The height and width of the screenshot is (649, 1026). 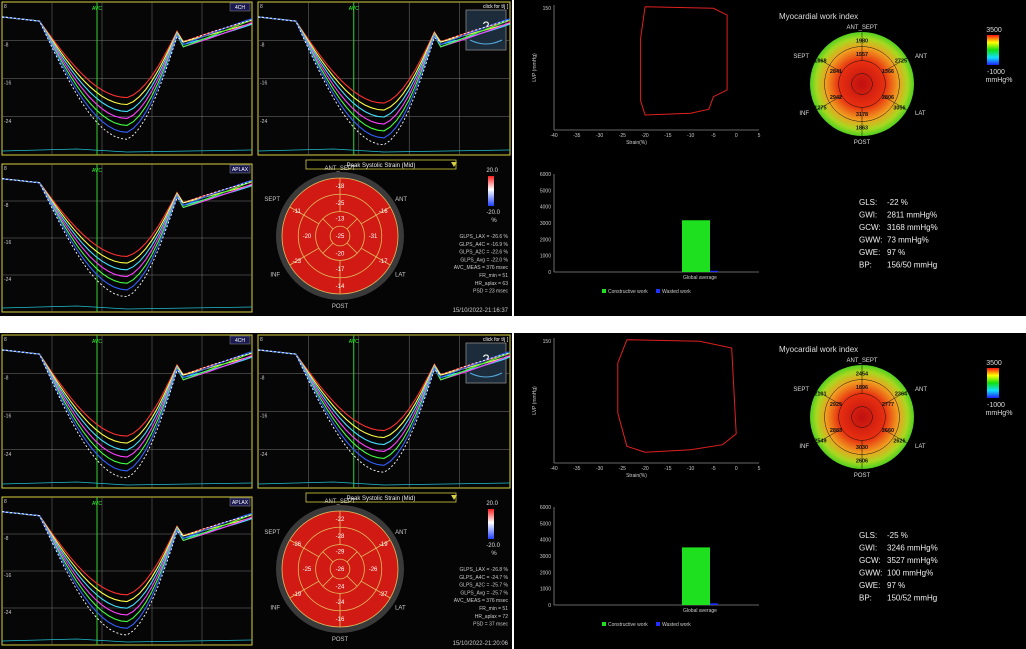 What do you see at coordinates (820, 395) in the screenshot?
I see `mw-segment-value: 2101` at bounding box center [820, 395].